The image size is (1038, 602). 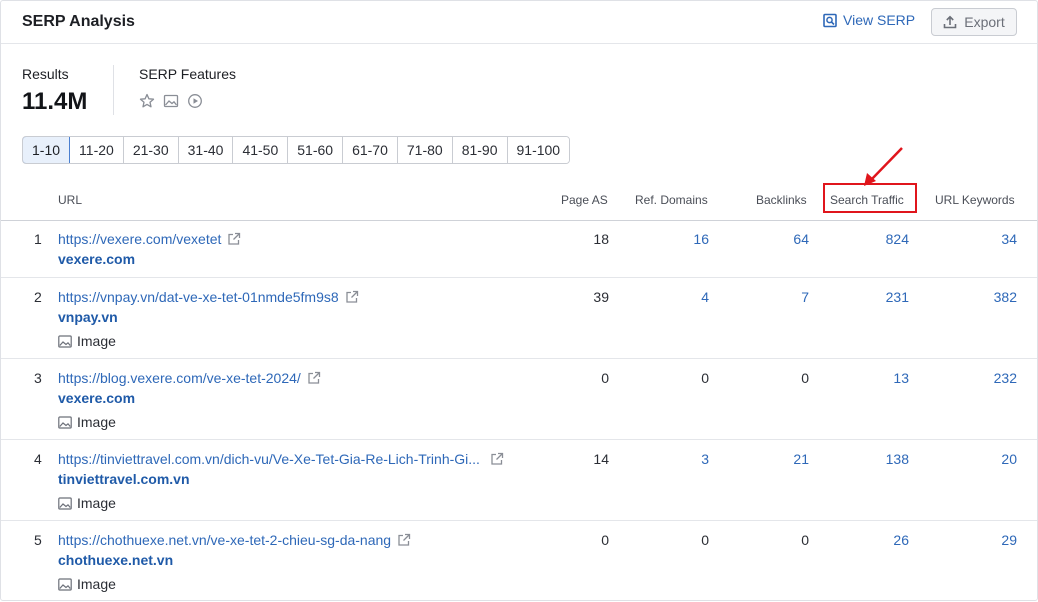 I want to click on summary-divider, so click(x=113, y=90).